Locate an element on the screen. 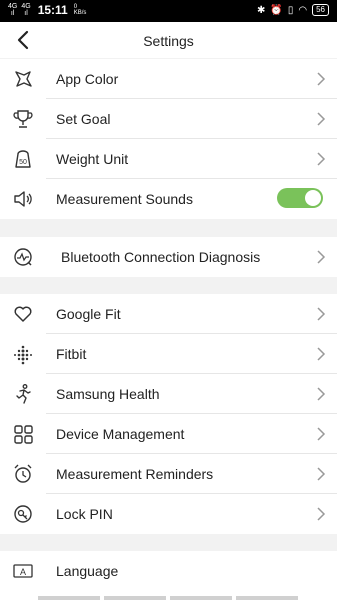 The image size is (337, 600). language-icon: A is located at coordinates (23, 571).